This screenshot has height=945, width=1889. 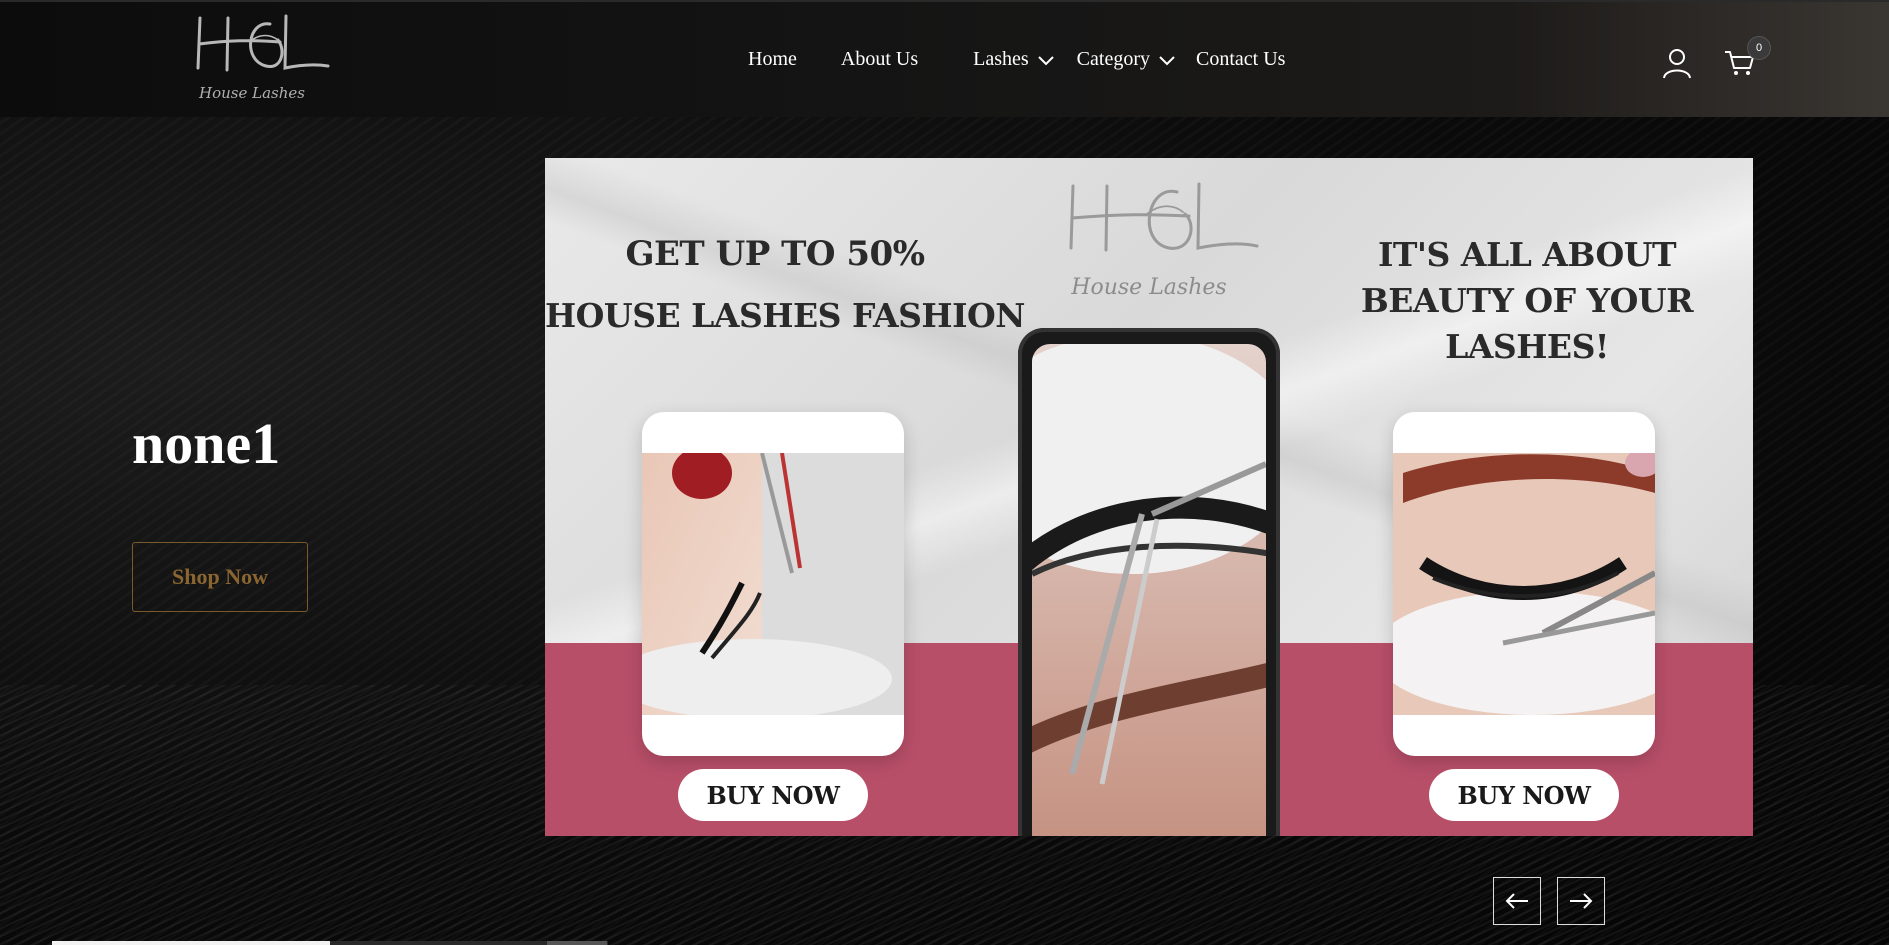 I want to click on lash-application-photo, so click(x=773, y=584).